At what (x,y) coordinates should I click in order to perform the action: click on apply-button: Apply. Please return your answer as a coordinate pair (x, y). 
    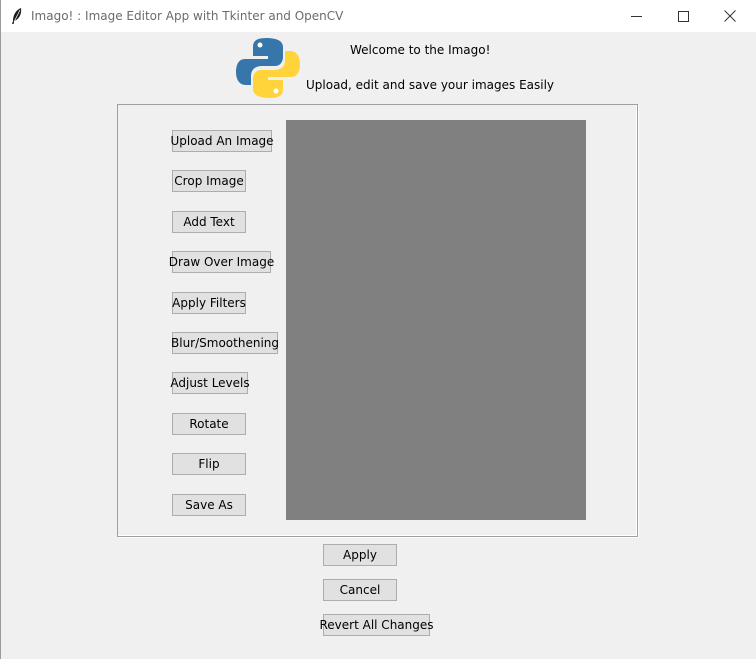
    Looking at the image, I should click on (360, 555).